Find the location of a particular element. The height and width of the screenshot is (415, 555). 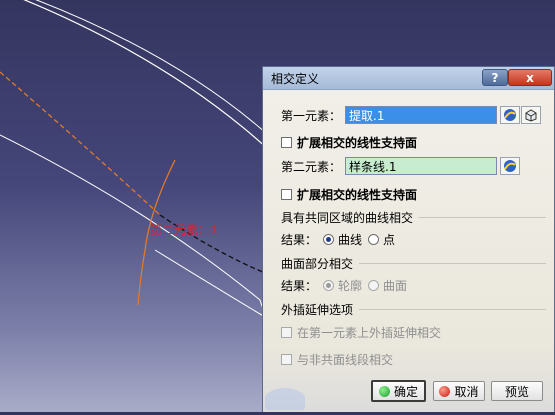

surface-part-section: 曲面部分相交 is located at coordinates (413, 263).